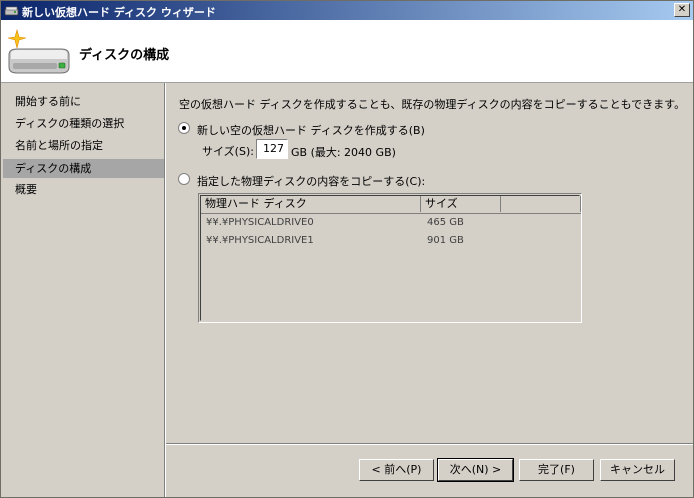 The height and width of the screenshot is (498, 694). What do you see at coordinates (556, 470) in the screenshot?
I see `finish-button: 完了(F)` at bounding box center [556, 470].